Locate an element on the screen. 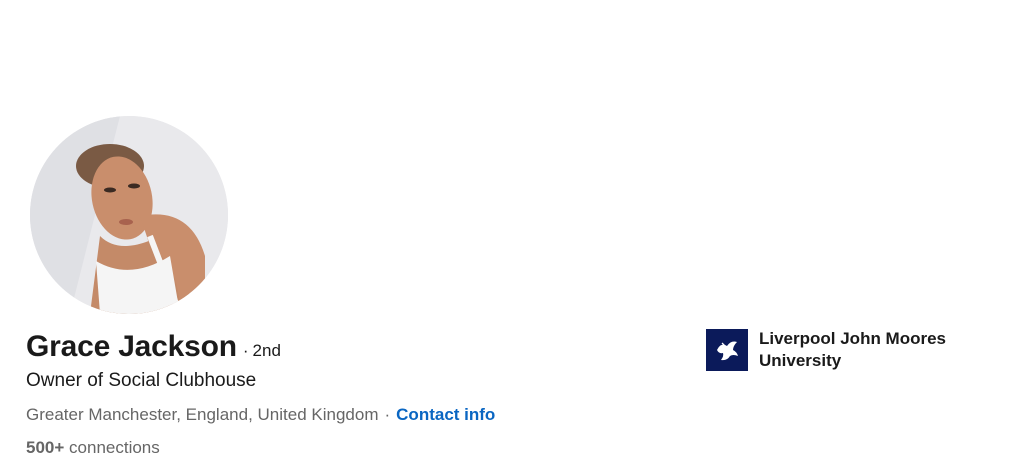 The width and height of the screenshot is (1024, 466). profile-photo is located at coordinates (129, 215).